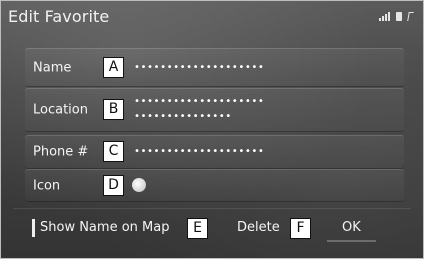 This screenshot has height=259, width=424. What do you see at coordinates (300, 228) in the screenshot?
I see `callout-f: F` at bounding box center [300, 228].